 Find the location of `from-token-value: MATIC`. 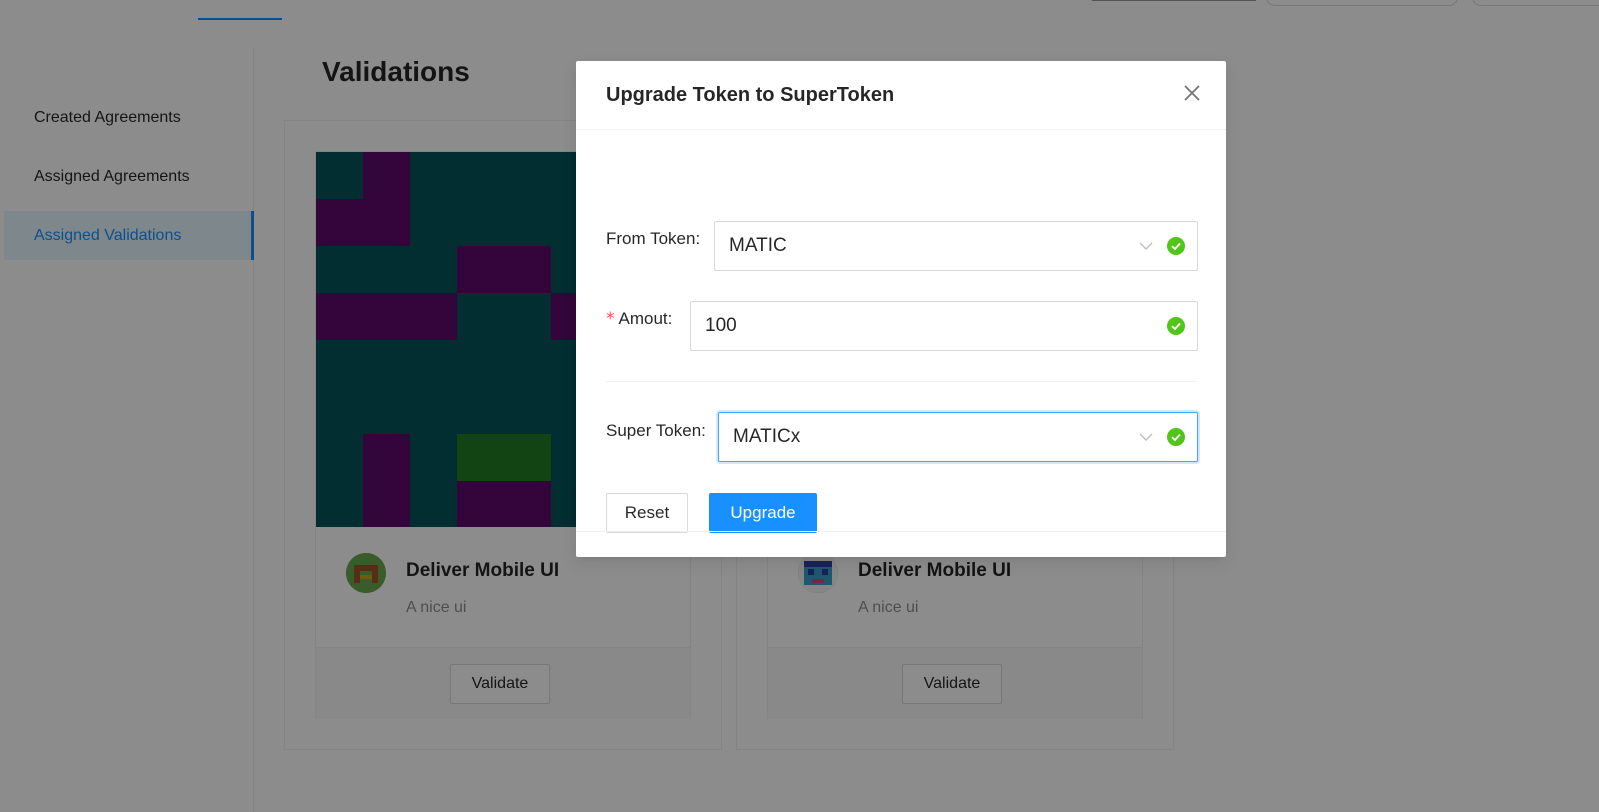

from-token-value: MATIC is located at coordinates (758, 245).